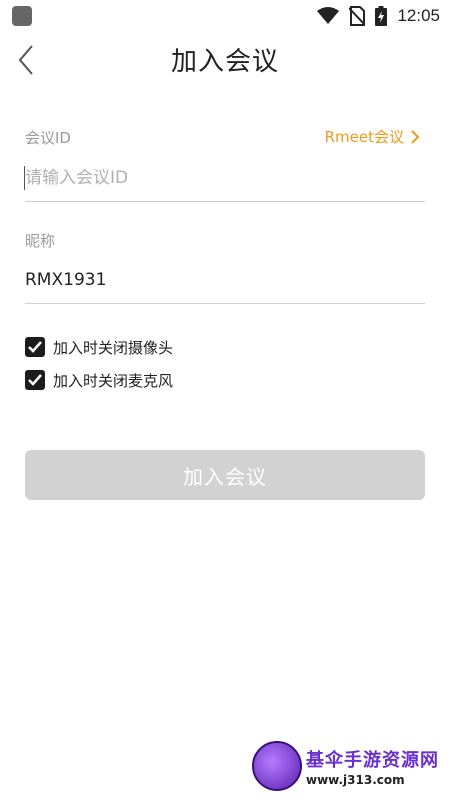 This screenshot has height=800, width=450. Describe the element at coordinates (225, 201) in the screenshot. I see `meeting-id-underline` at that location.